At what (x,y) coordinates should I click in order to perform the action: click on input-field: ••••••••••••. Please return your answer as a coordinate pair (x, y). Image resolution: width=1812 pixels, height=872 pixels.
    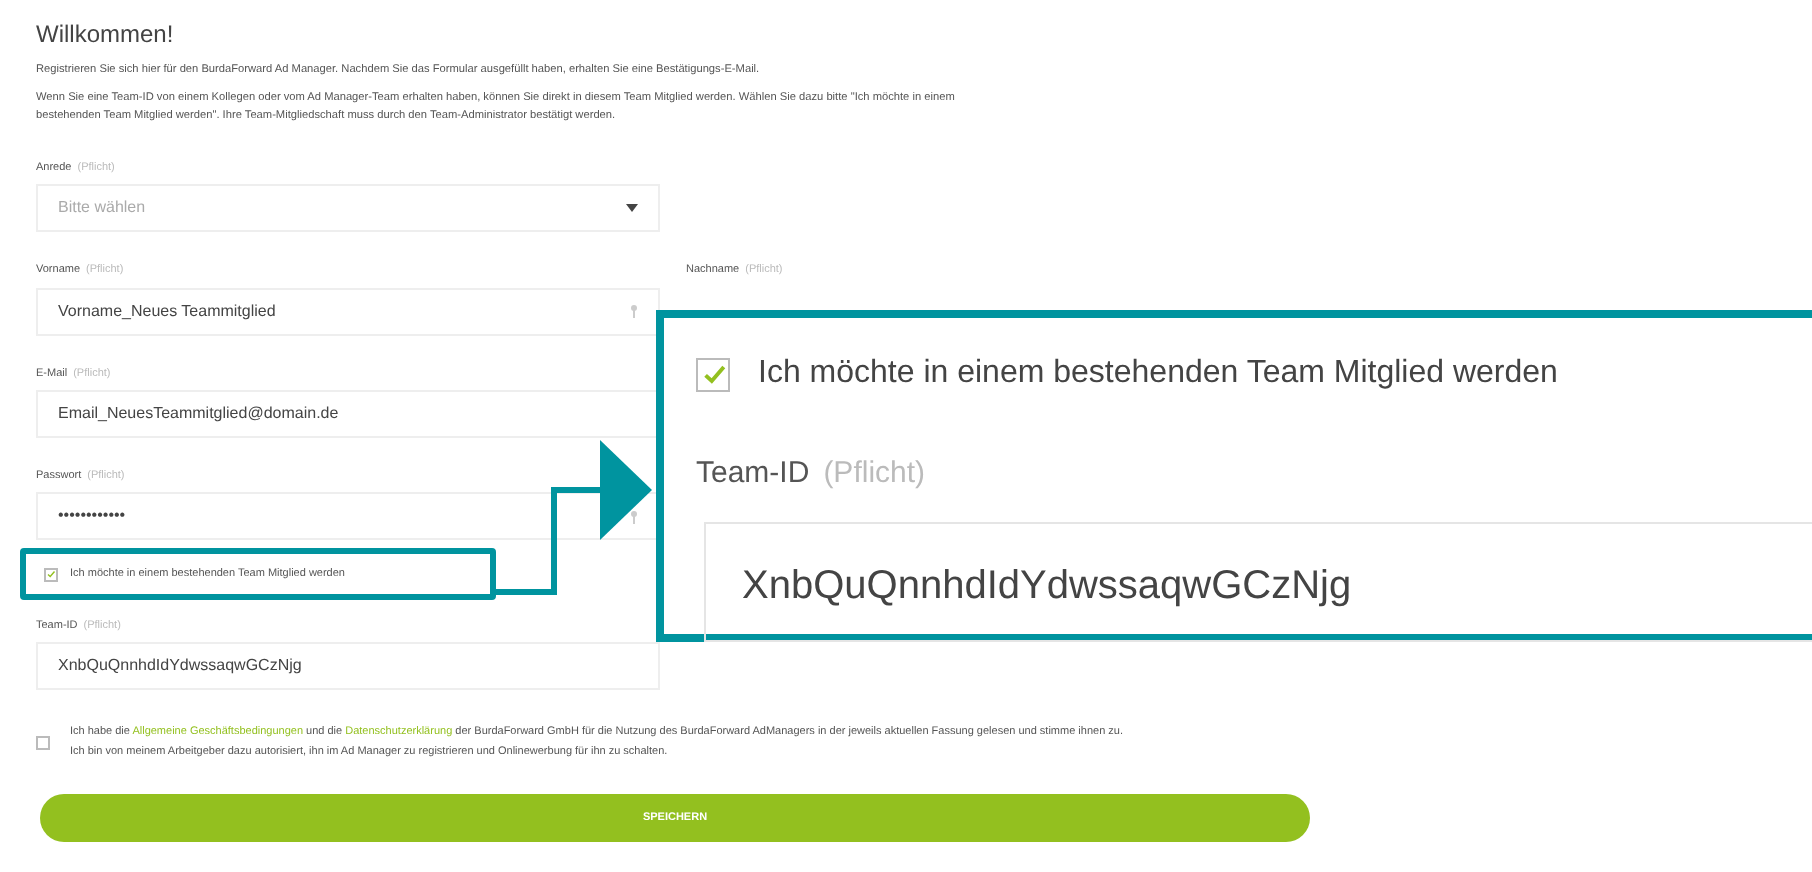
    Looking at the image, I should click on (348, 516).